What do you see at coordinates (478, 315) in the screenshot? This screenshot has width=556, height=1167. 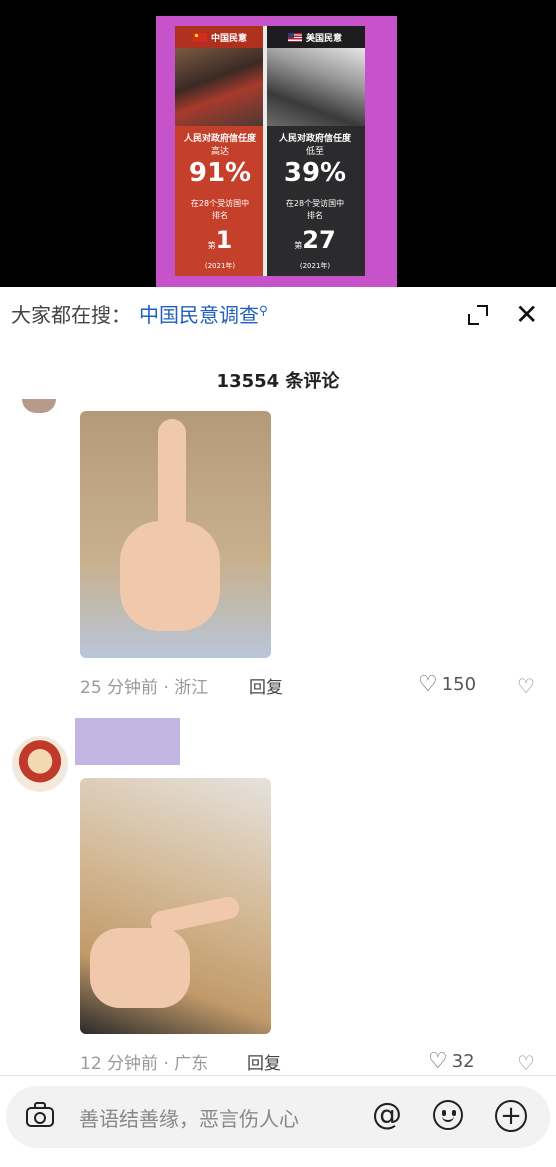 I see `expand-icon` at bounding box center [478, 315].